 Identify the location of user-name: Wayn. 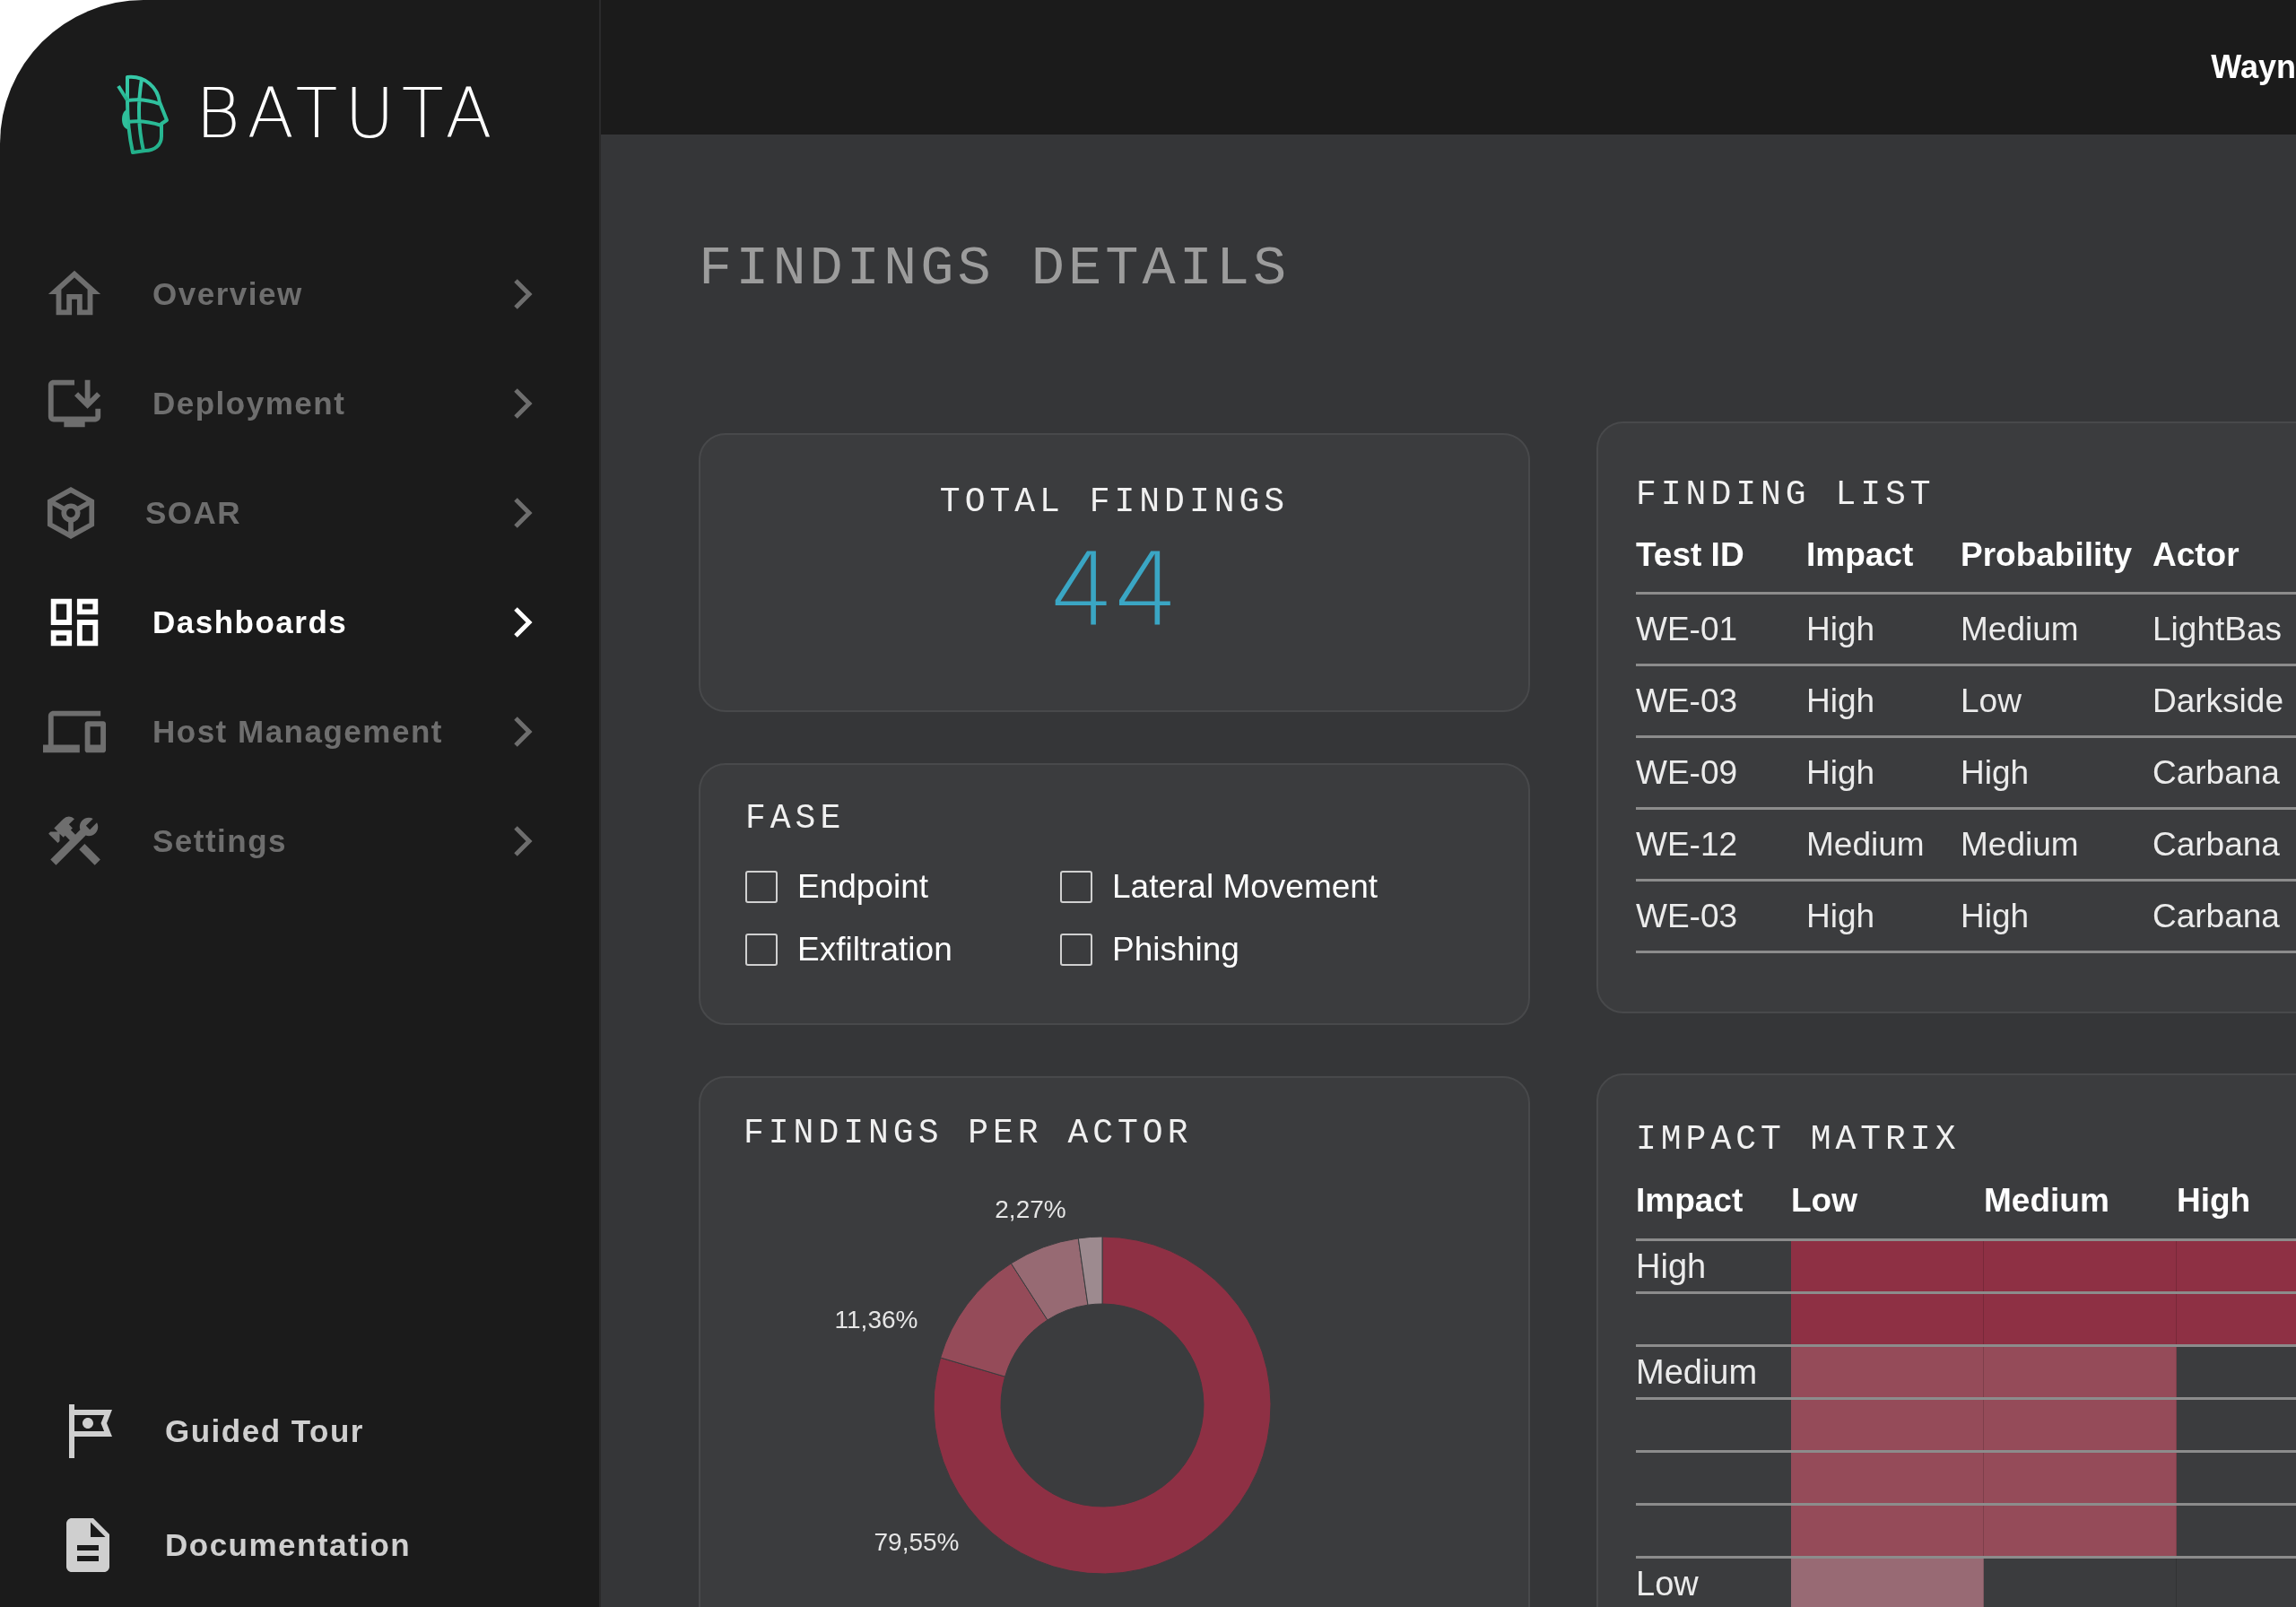
(2253, 67).